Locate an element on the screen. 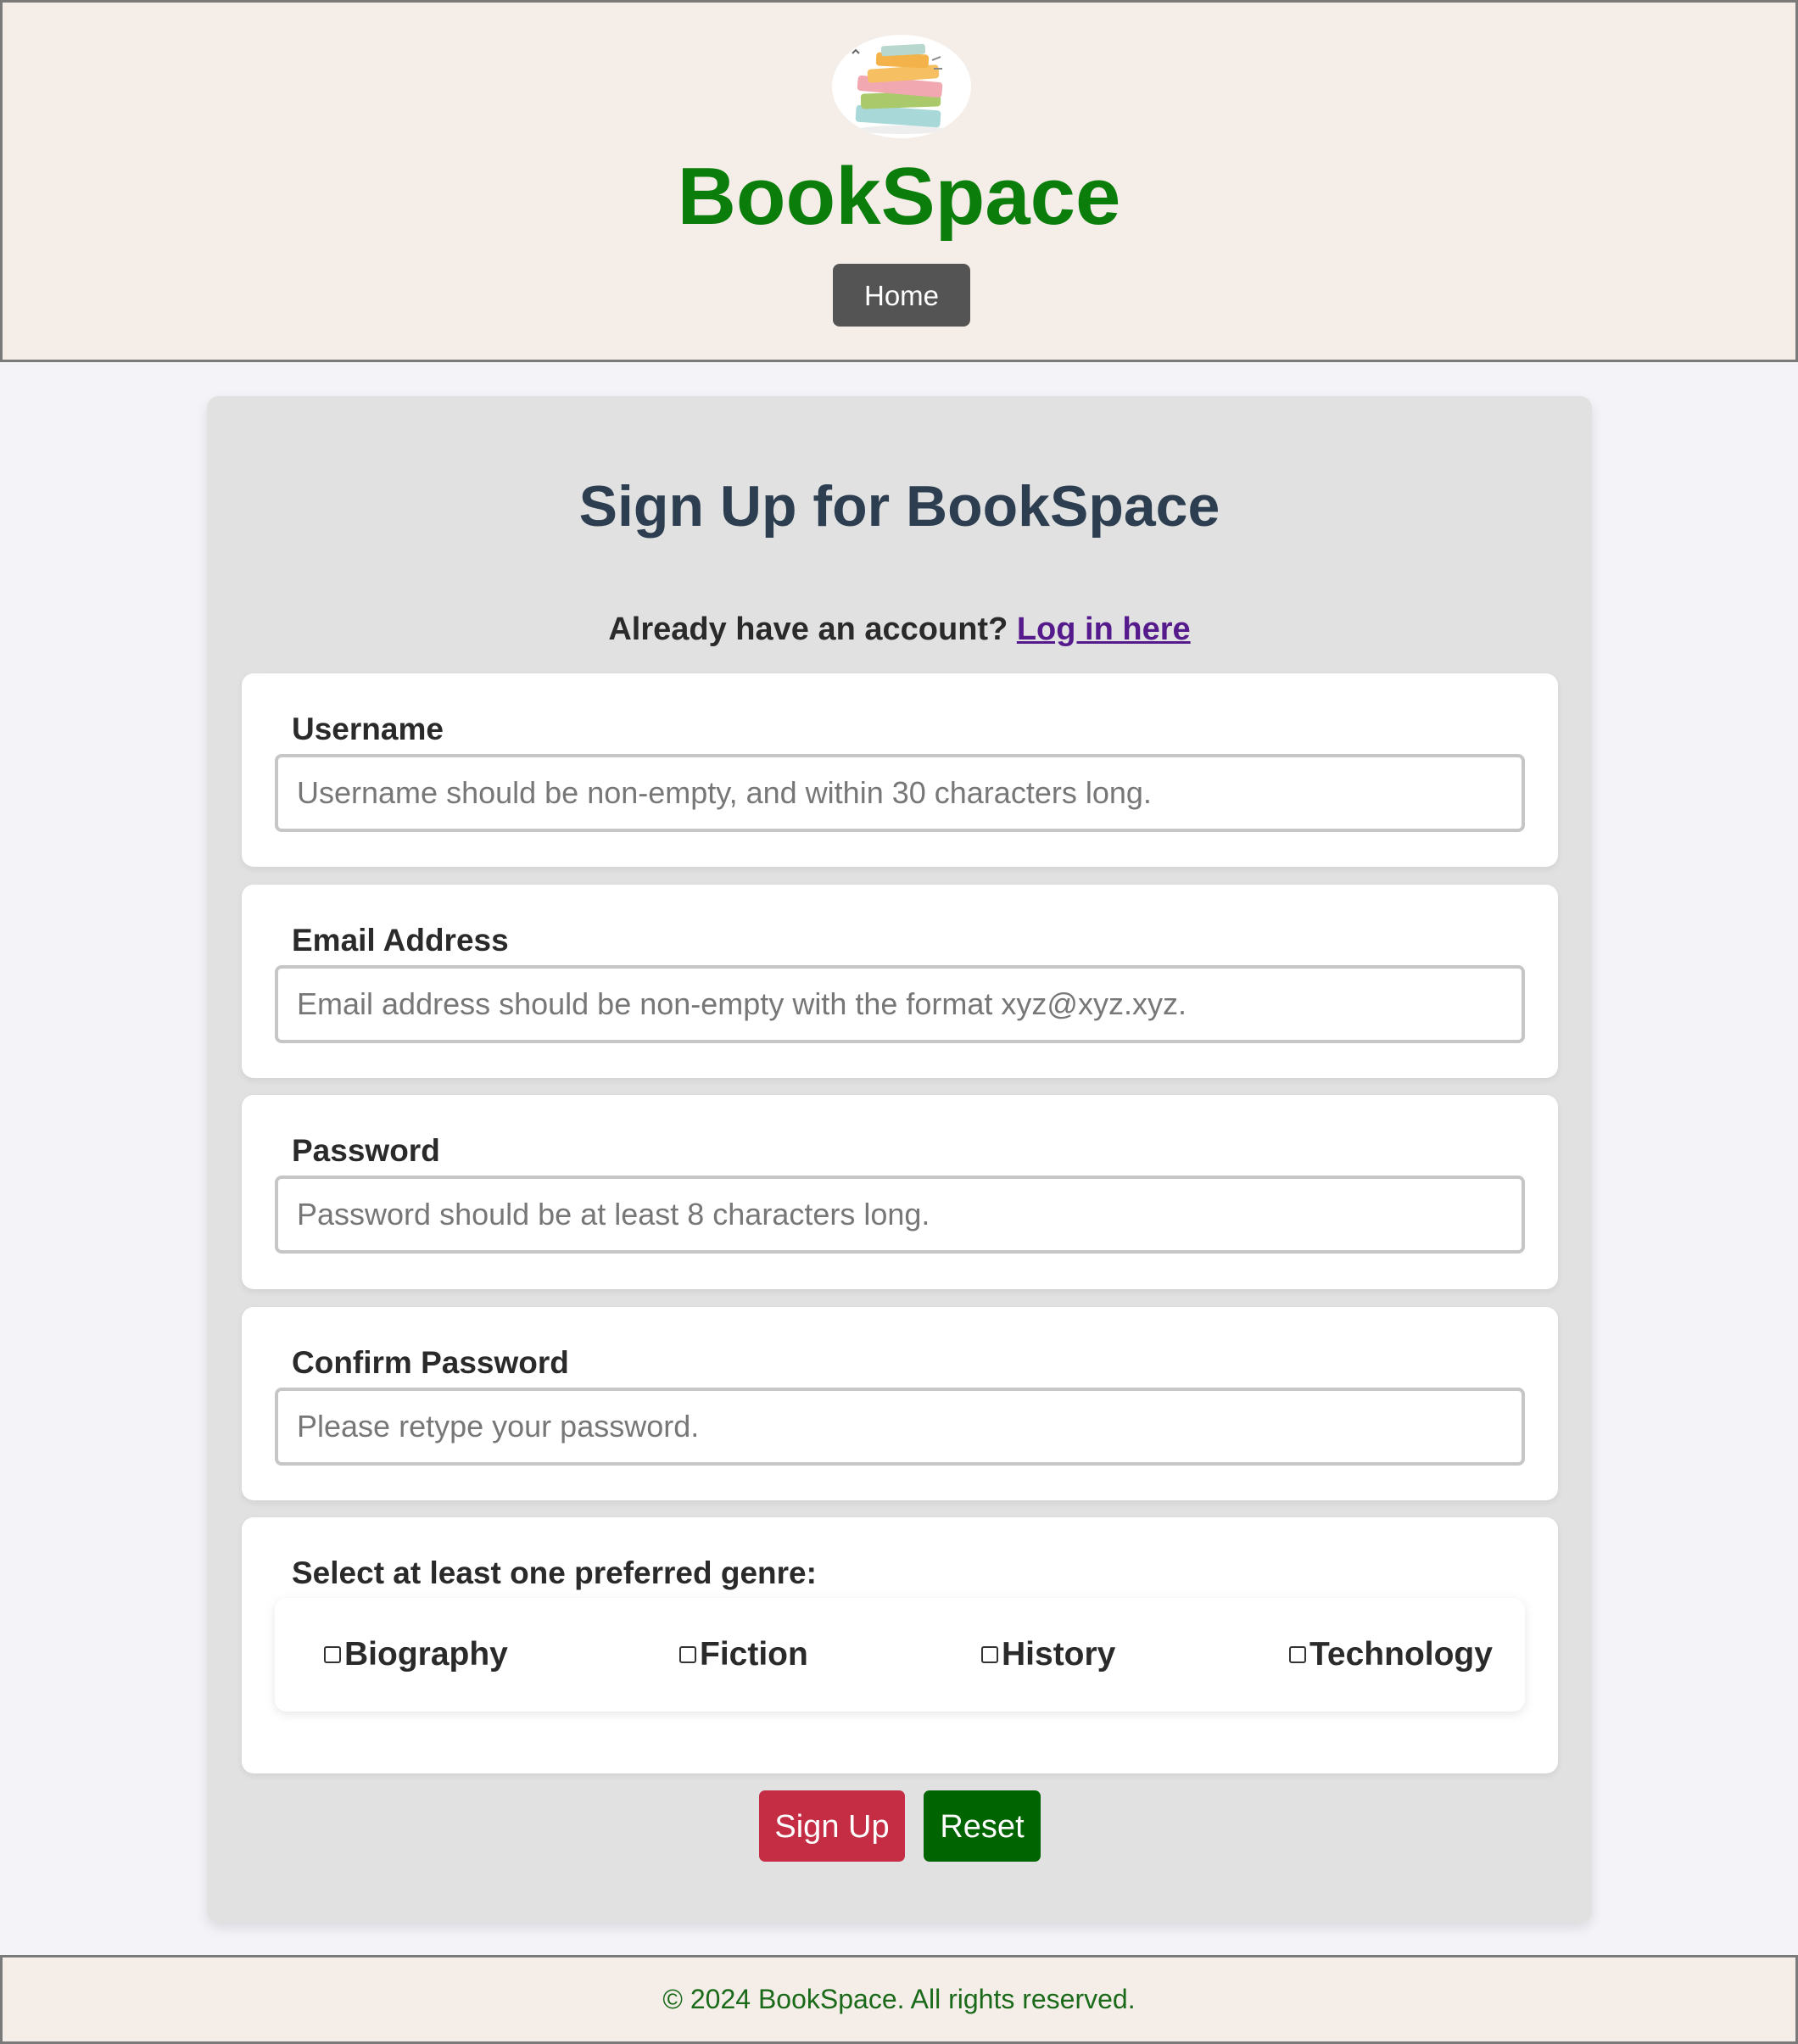 This screenshot has height=2044, width=1798. confirm-password-label: Confirm Password is located at coordinates (430, 1362).